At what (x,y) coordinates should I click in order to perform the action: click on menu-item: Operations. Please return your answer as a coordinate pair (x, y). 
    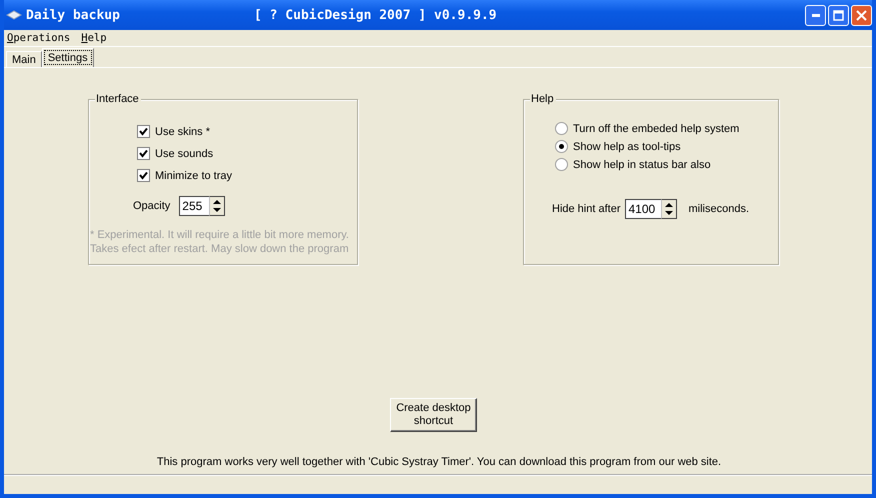
    Looking at the image, I should click on (38, 38).